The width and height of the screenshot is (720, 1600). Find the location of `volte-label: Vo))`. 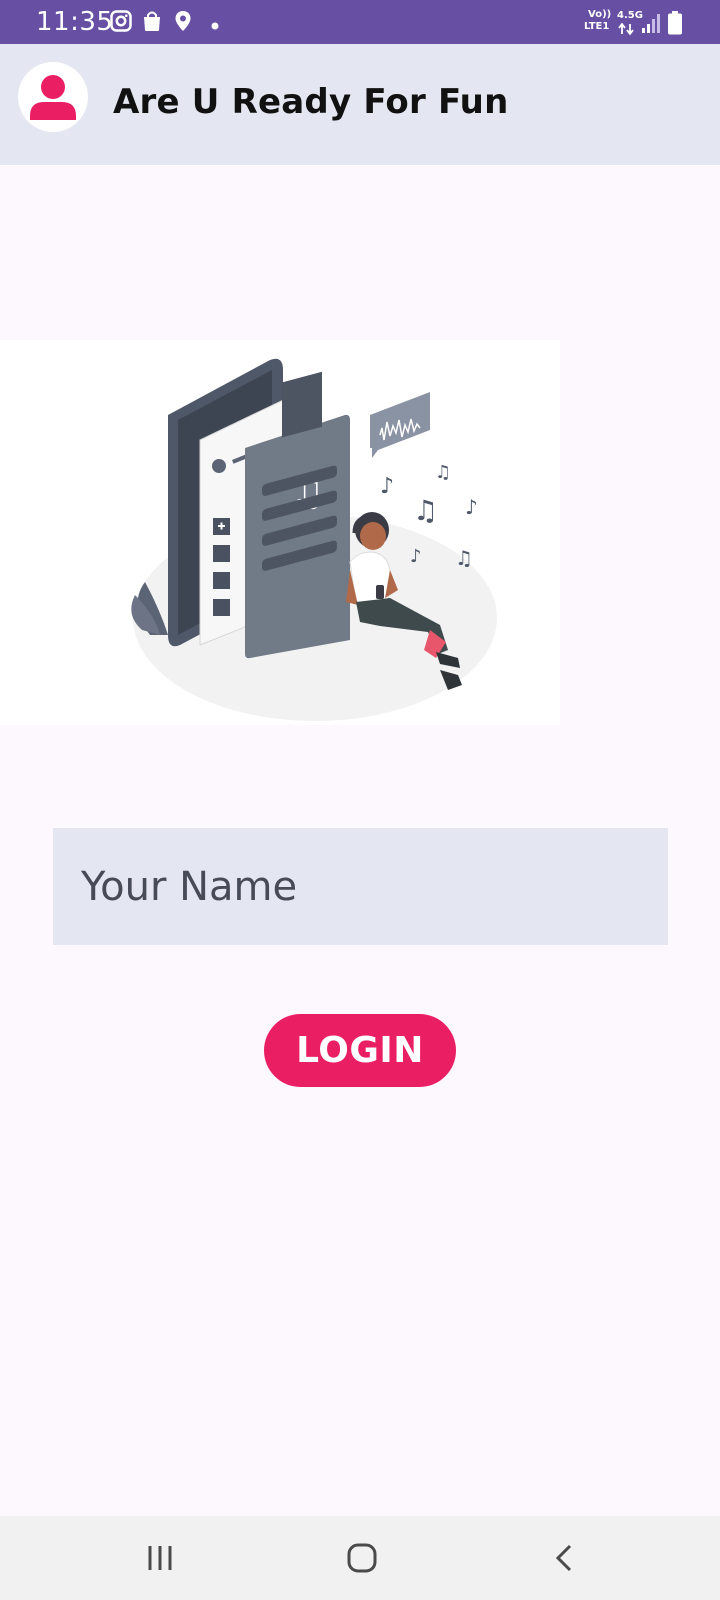

volte-label: Vo)) is located at coordinates (600, 14).